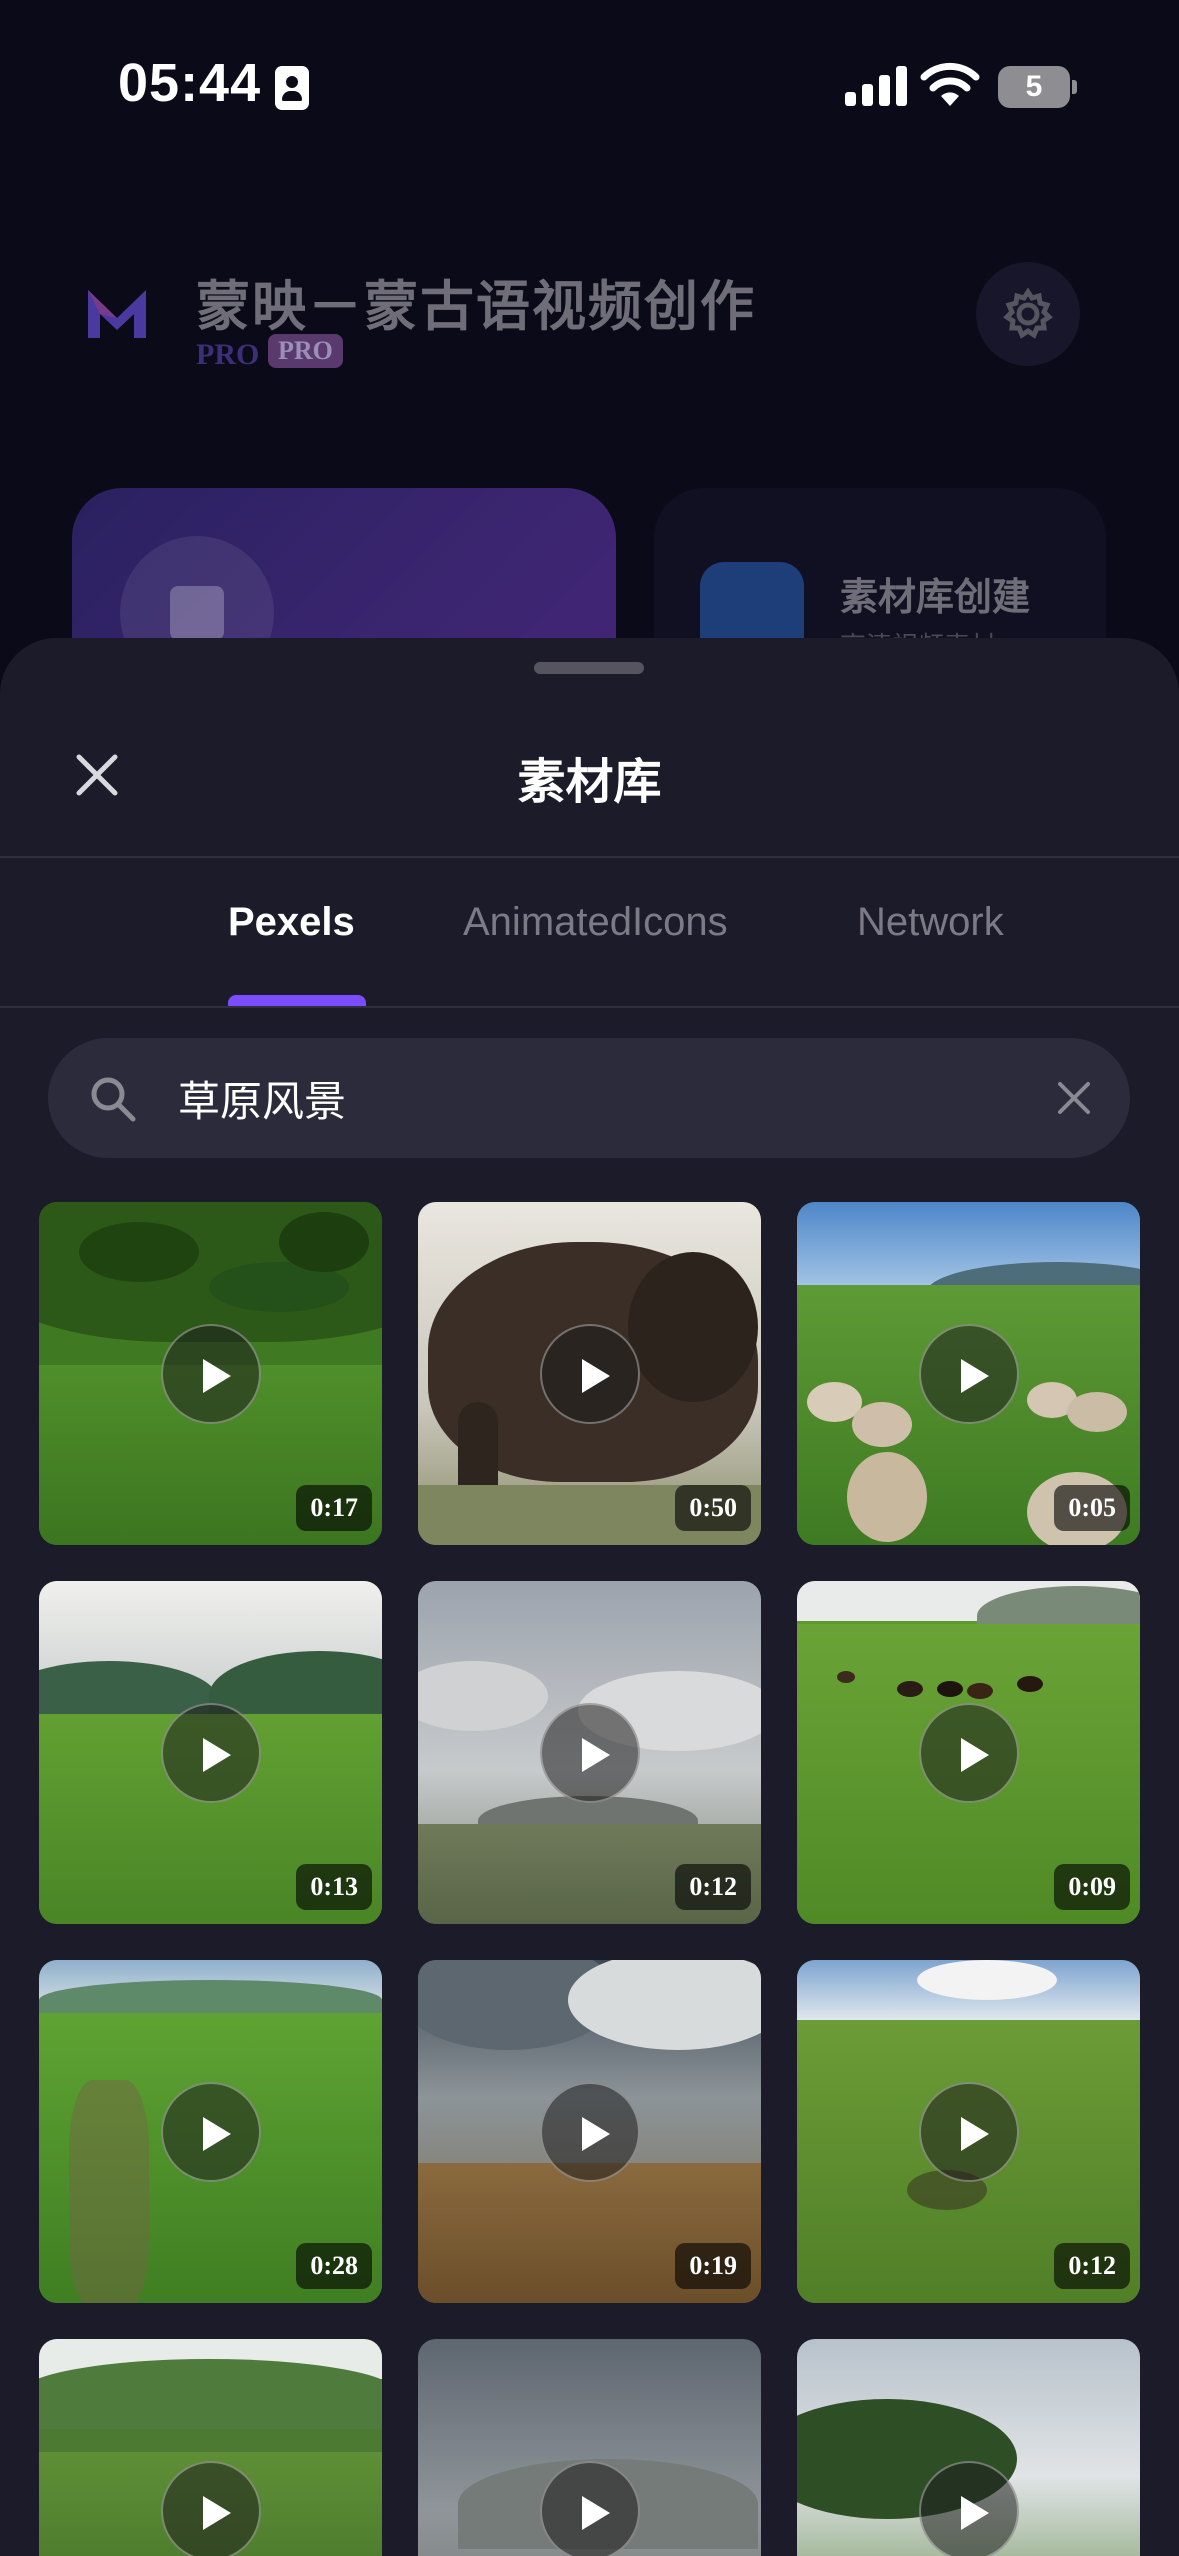 Image resolution: width=1179 pixels, height=2556 pixels. What do you see at coordinates (334, 1508) in the screenshot?
I see `video-duration: 0:17` at bounding box center [334, 1508].